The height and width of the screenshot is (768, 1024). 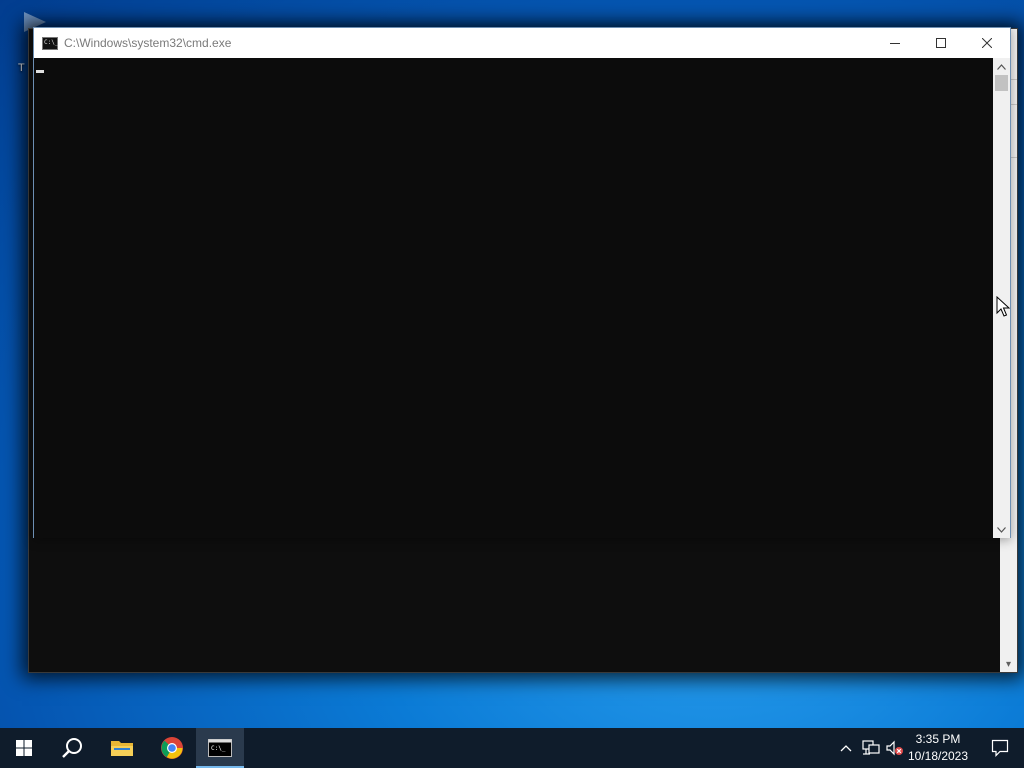 What do you see at coordinates (50, 43) in the screenshot?
I see `cmd-app-icon` at bounding box center [50, 43].